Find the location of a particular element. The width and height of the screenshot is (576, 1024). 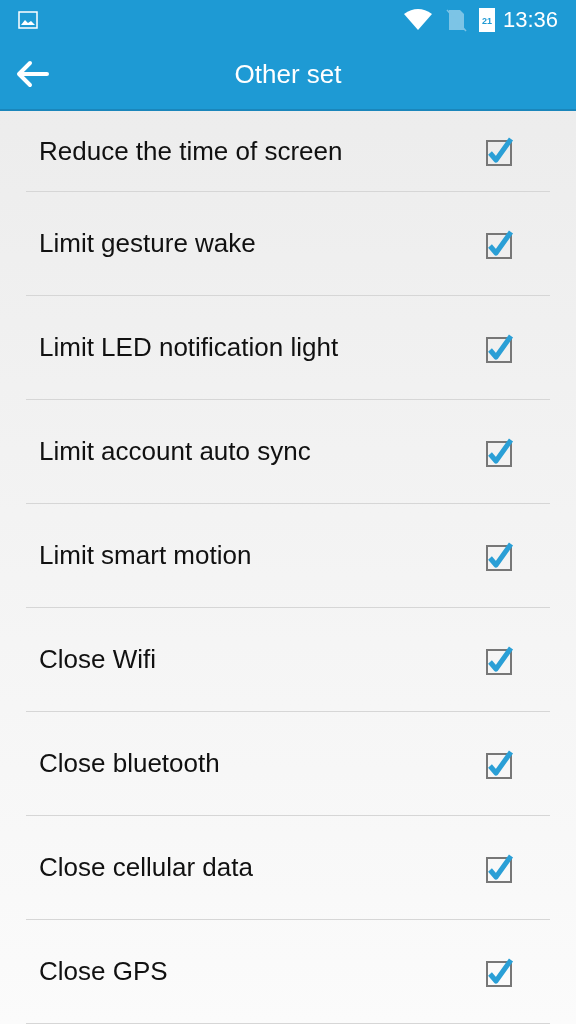

clock: 13:36 is located at coordinates (530, 19).